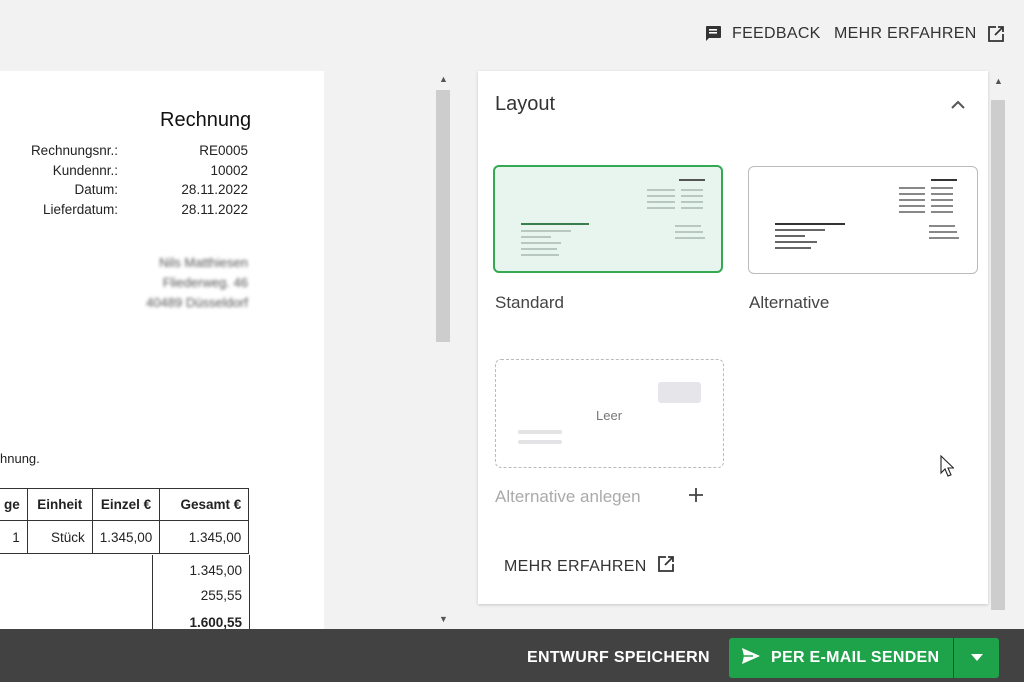 The height and width of the screenshot is (682, 1024). I want to click on panel-title: Layout, so click(525, 104).